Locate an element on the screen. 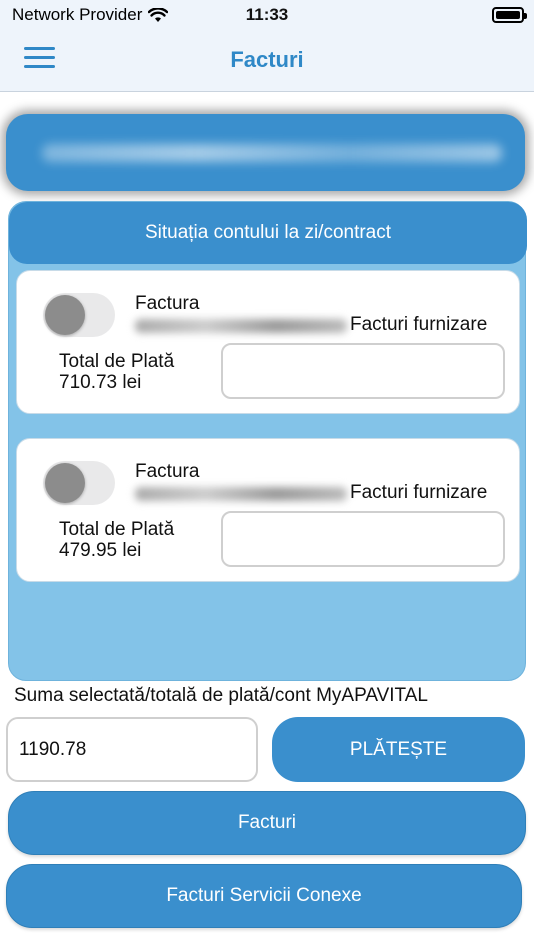 Image resolution: width=534 pixels, height=950 pixels. invoices-button: Facturi is located at coordinates (267, 823).